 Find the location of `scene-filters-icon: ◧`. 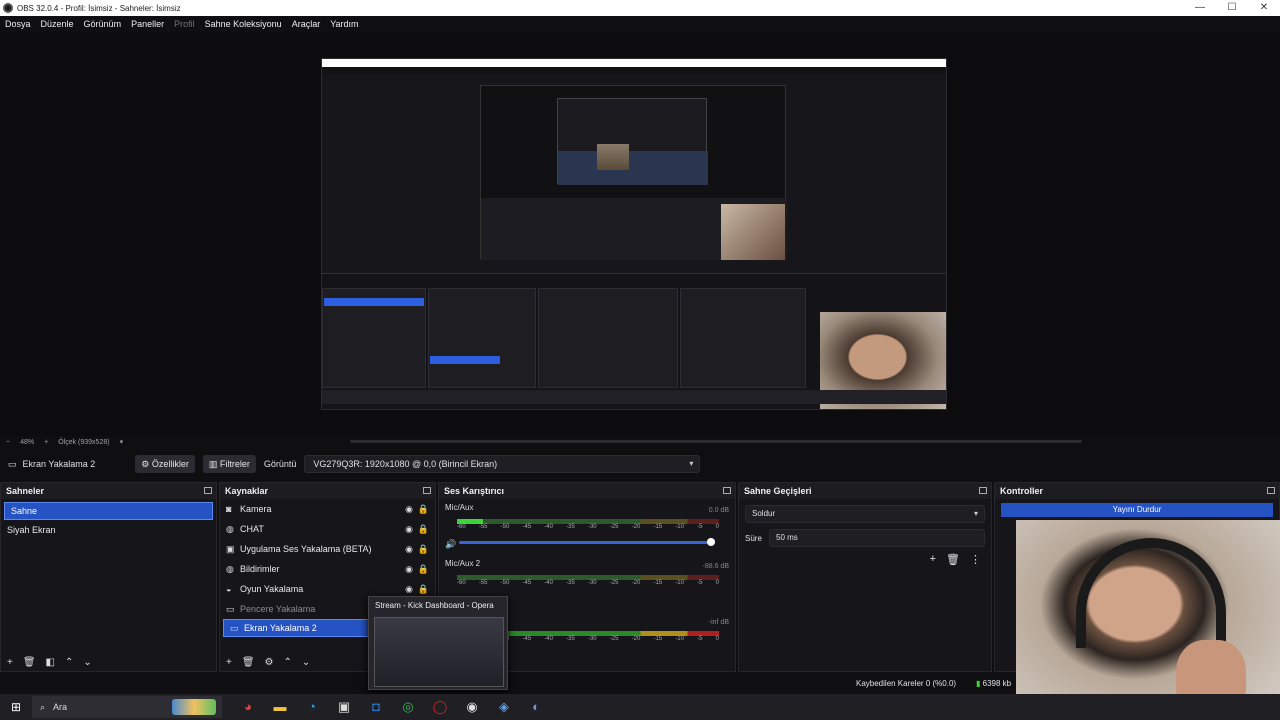

scene-filters-icon: ◧ is located at coordinates (50, 662).